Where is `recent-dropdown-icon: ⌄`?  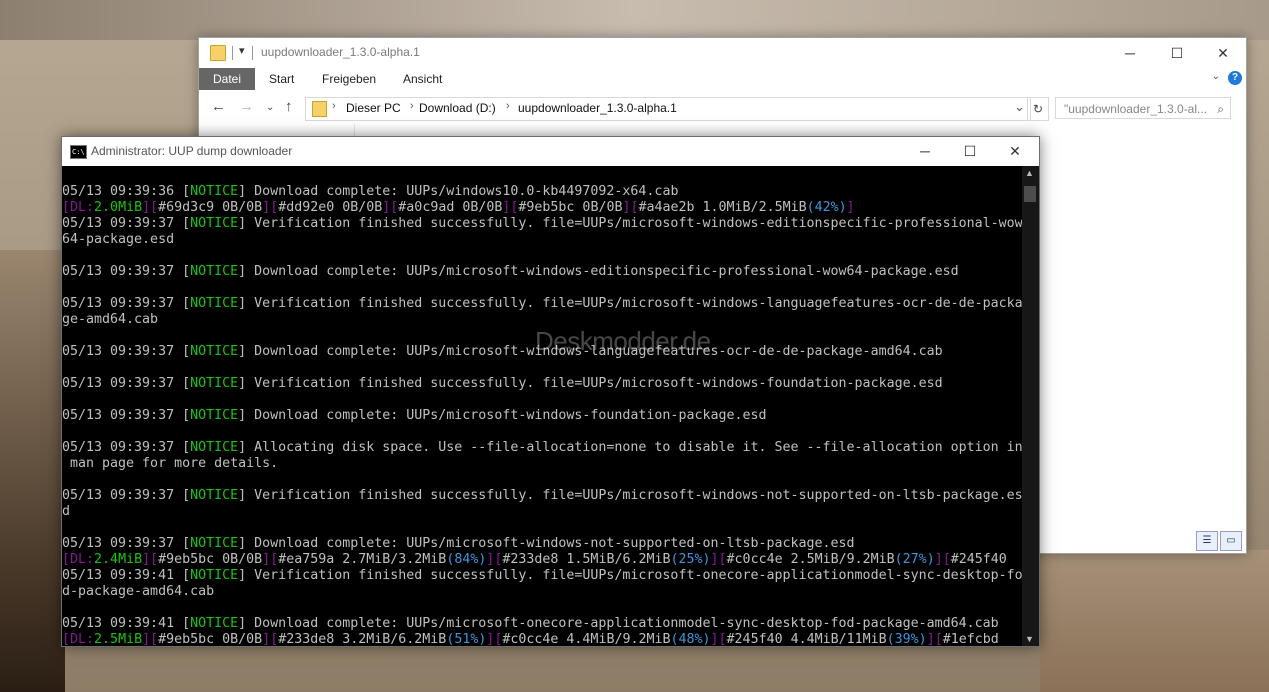
recent-dropdown-icon: ⌄ is located at coordinates (270, 107).